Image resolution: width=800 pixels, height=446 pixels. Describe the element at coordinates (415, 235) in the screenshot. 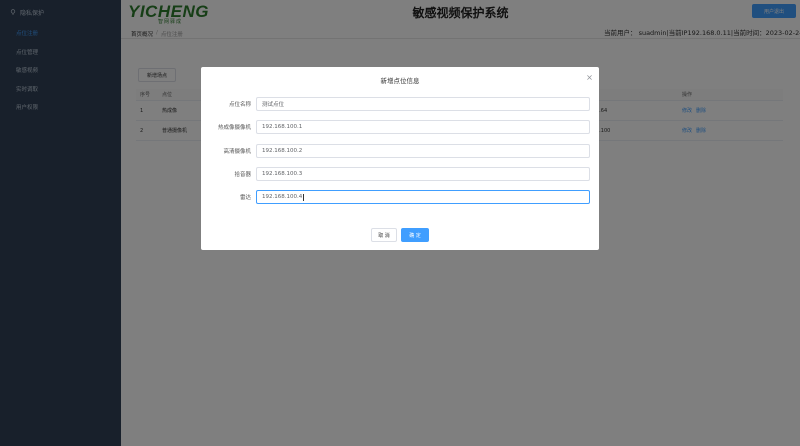

I see `confirm-button: 确 定` at that location.